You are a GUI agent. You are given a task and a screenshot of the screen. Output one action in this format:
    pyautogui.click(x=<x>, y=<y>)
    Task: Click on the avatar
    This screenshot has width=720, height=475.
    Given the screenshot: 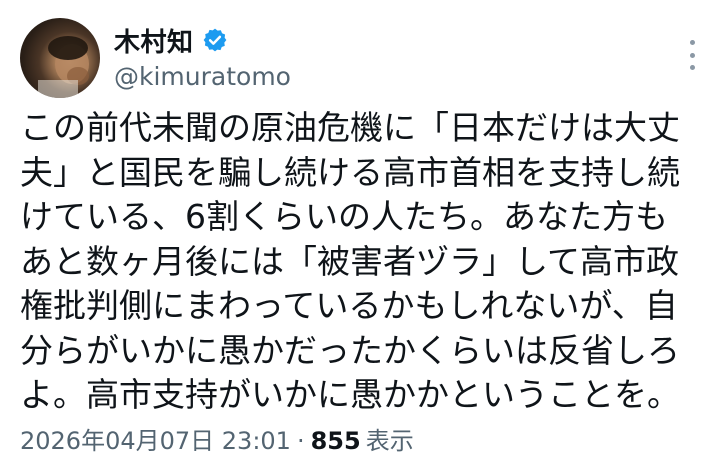 What is the action you would take?
    pyautogui.click(x=60, y=58)
    